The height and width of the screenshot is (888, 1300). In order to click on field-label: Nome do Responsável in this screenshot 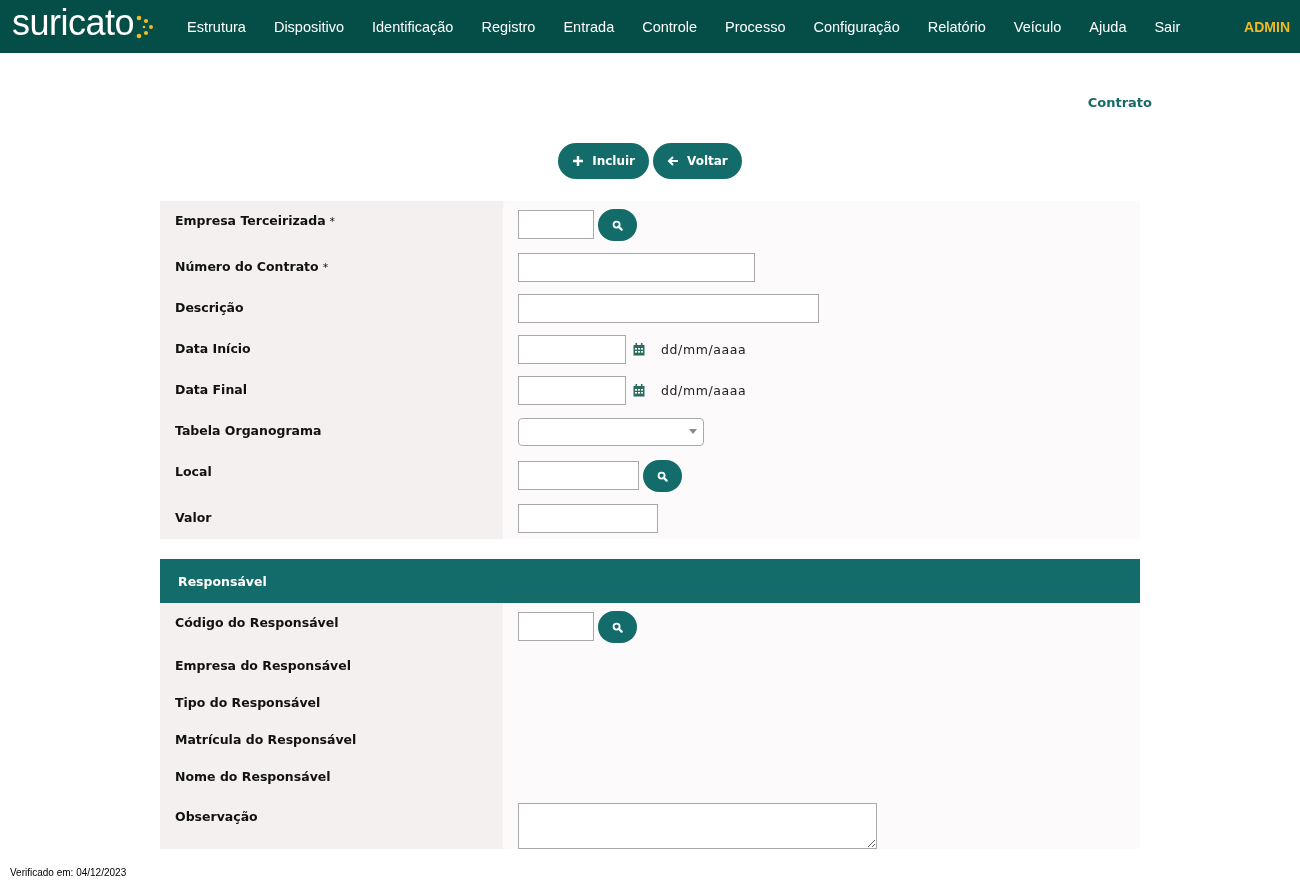, I will do `click(331, 778)`.